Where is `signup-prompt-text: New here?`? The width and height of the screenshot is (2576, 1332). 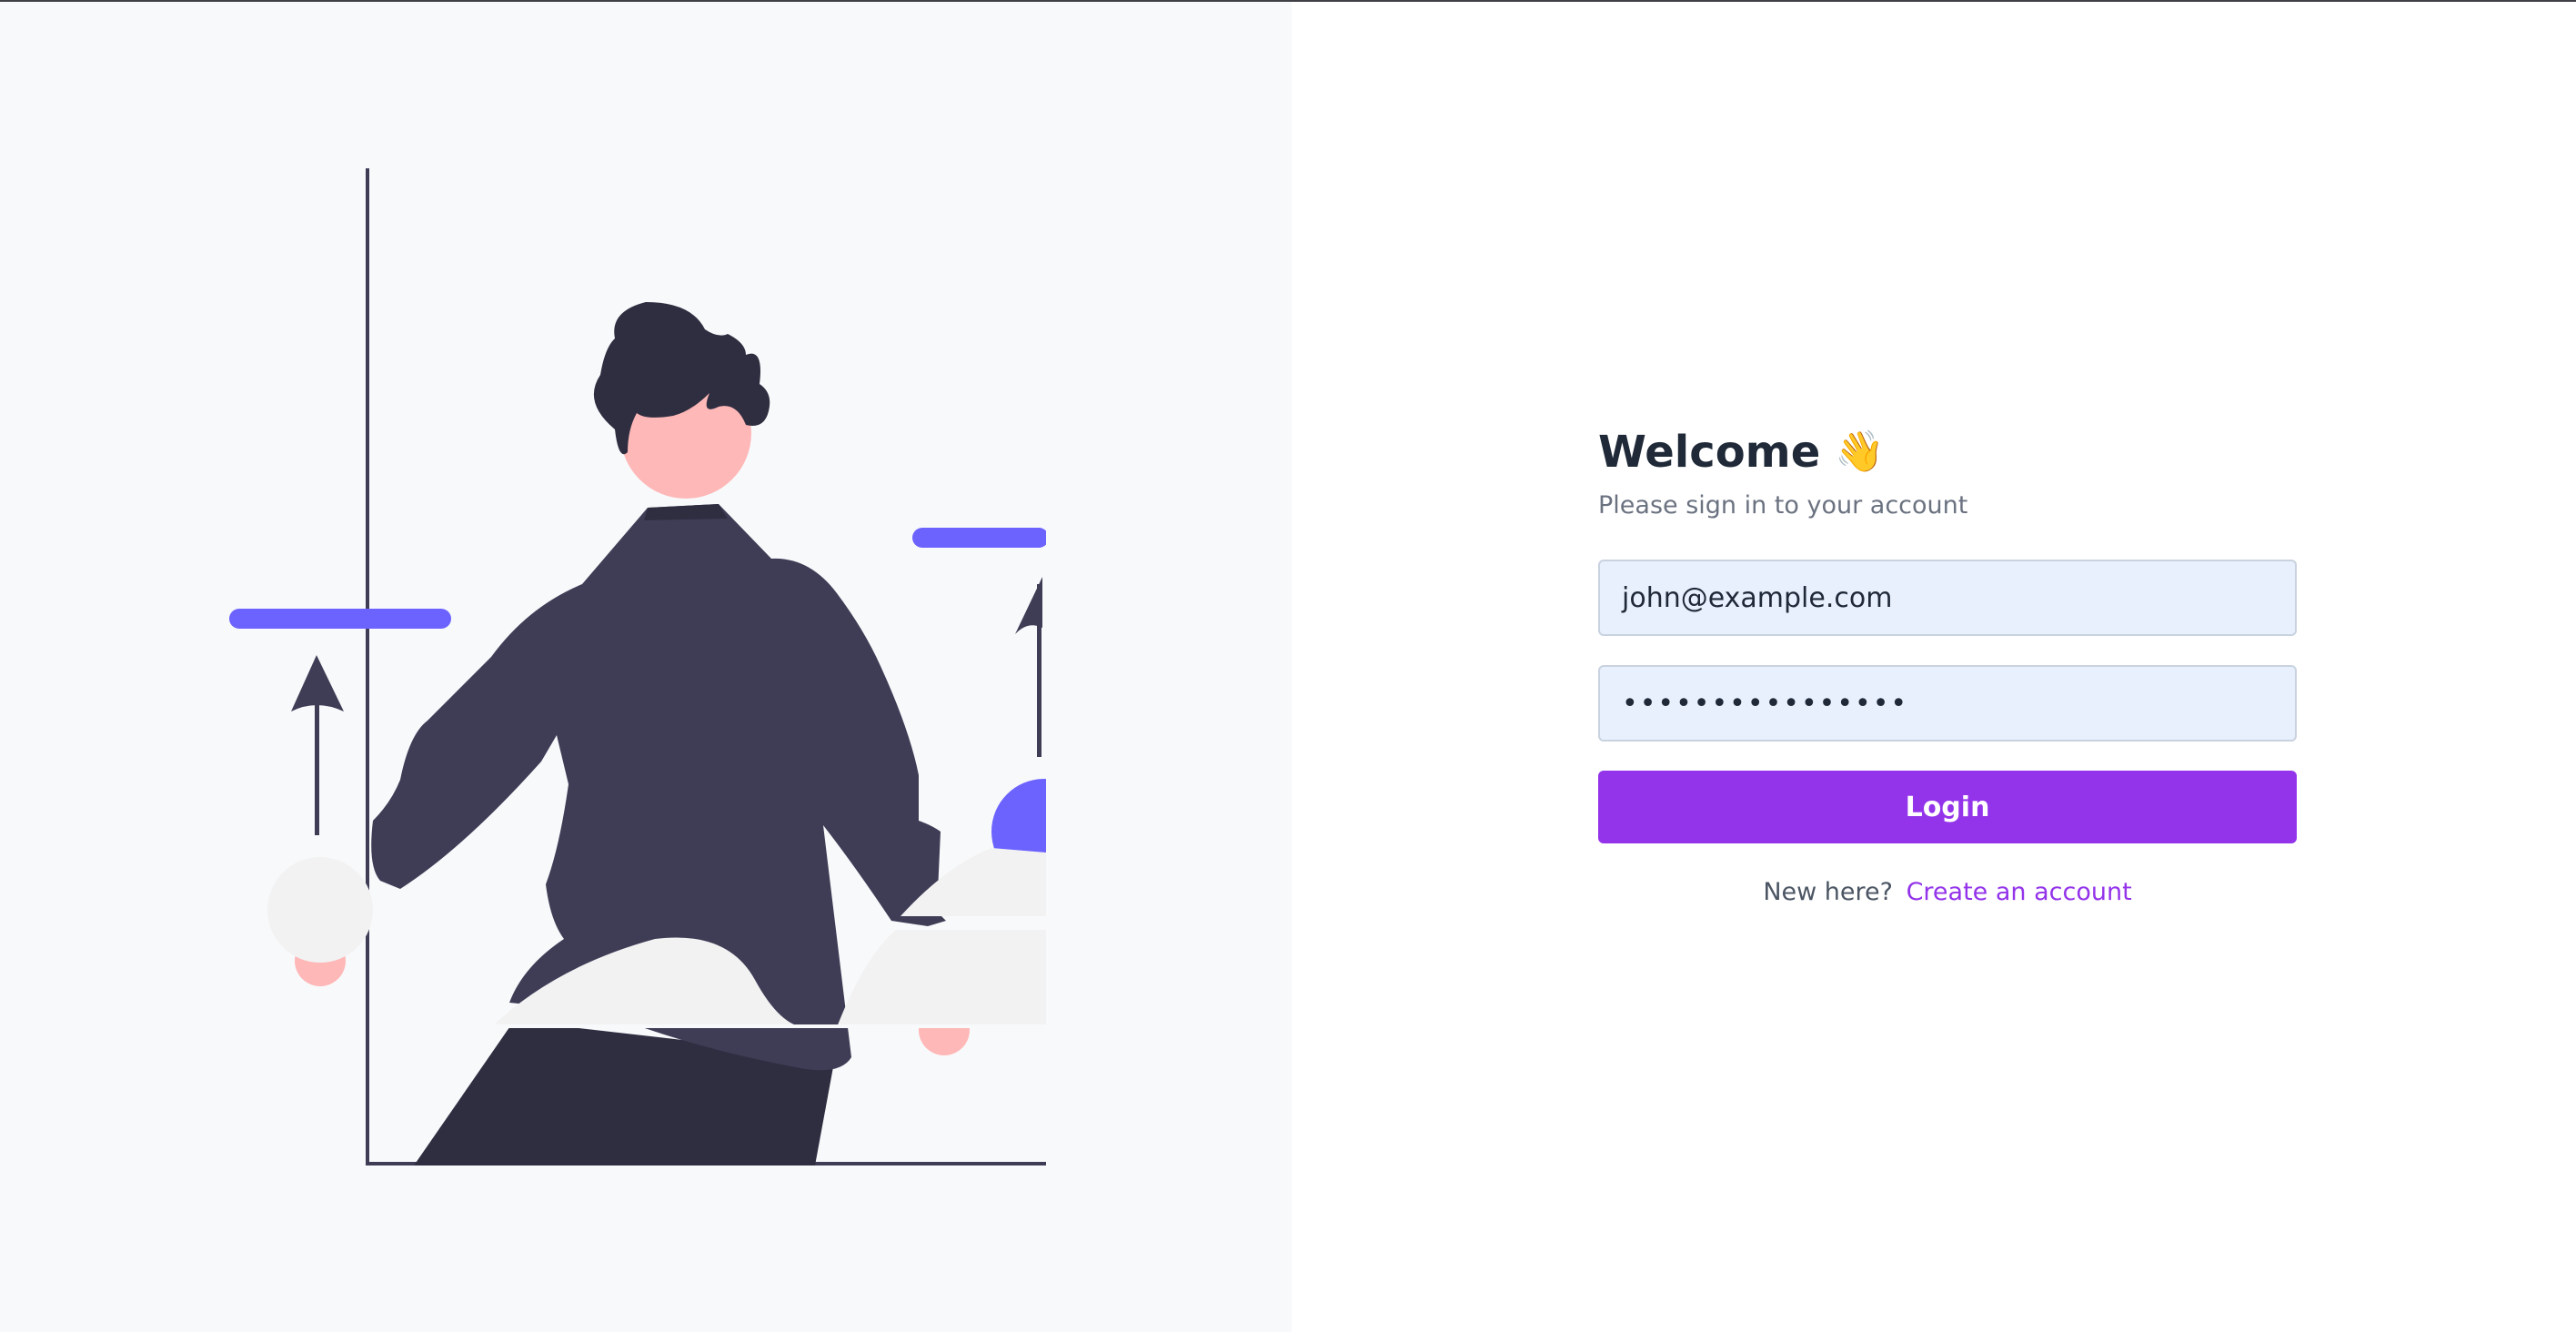
signup-prompt-text: New here? is located at coordinates (1828, 892).